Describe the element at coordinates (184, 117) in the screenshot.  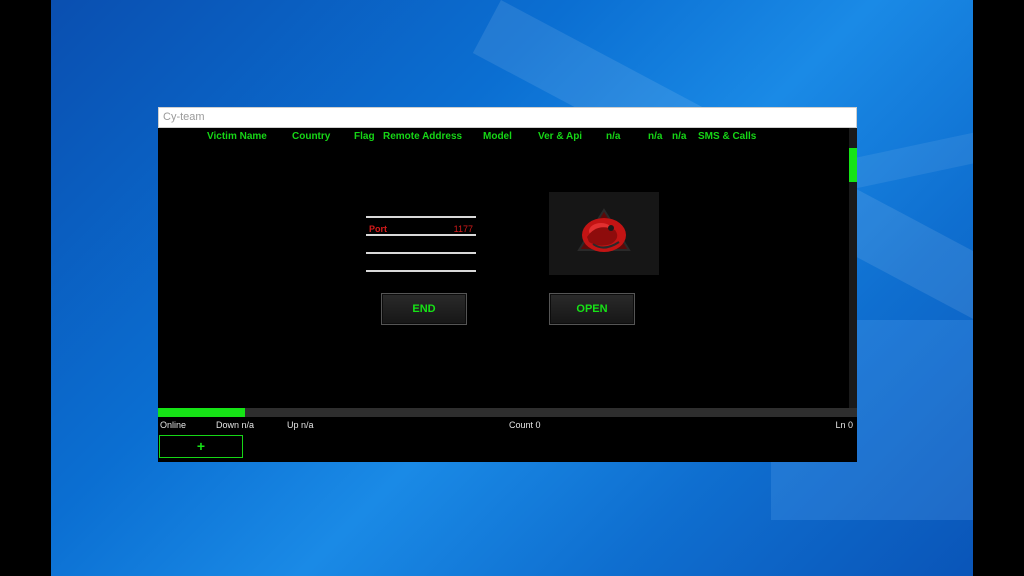
I see `window-title: Cy-team` at that location.